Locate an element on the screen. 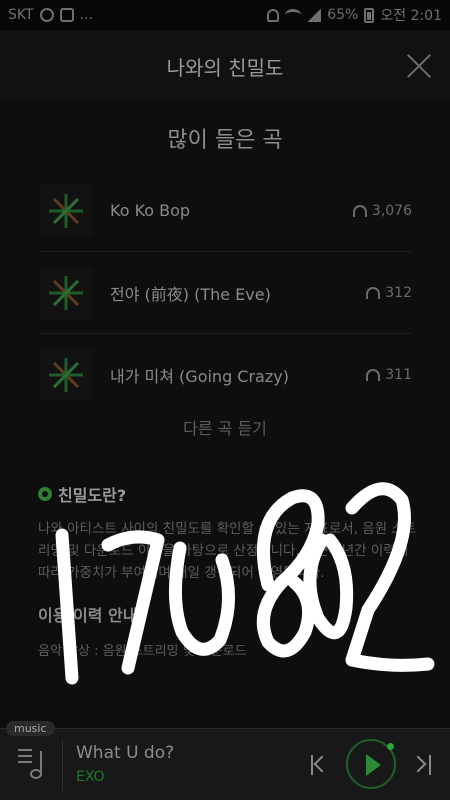 The height and width of the screenshot is (800, 450). play-count: 3,076 is located at coordinates (382, 210).